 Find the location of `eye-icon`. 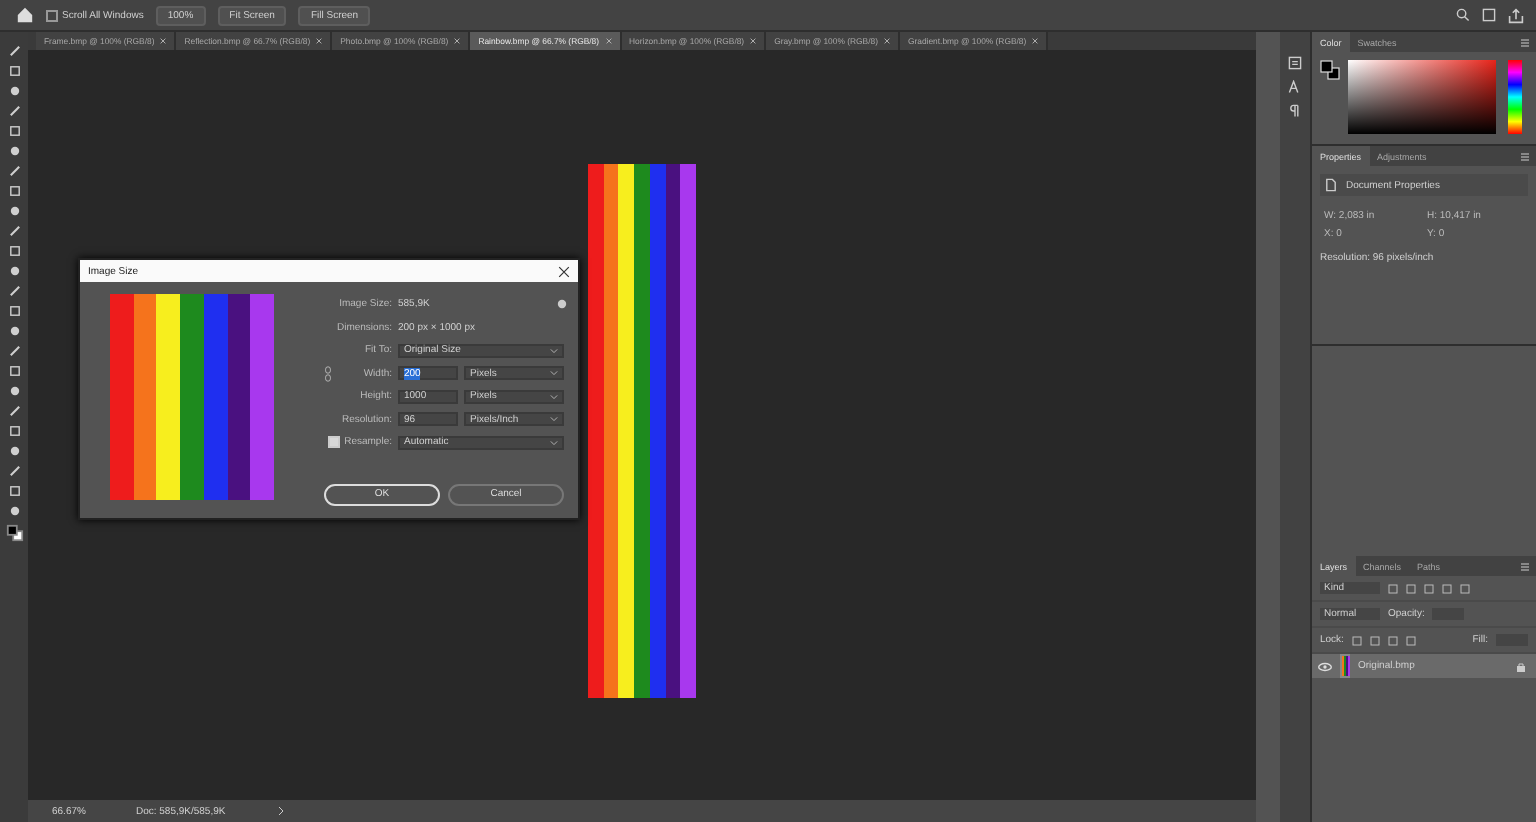

eye-icon is located at coordinates (1325, 666).